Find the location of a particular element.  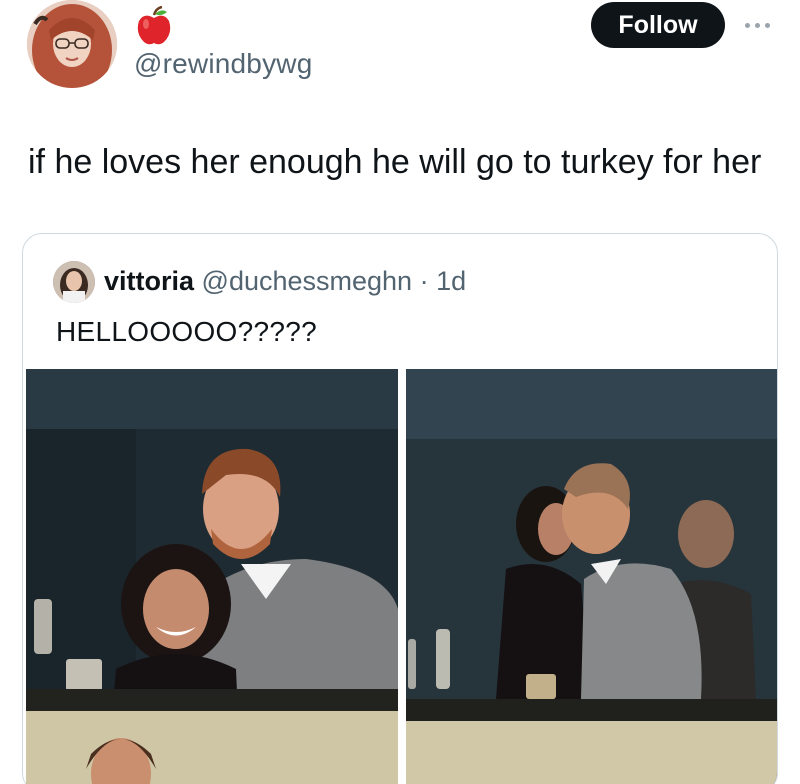

author-handle: @rewindbywg is located at coordinates (223, 64).